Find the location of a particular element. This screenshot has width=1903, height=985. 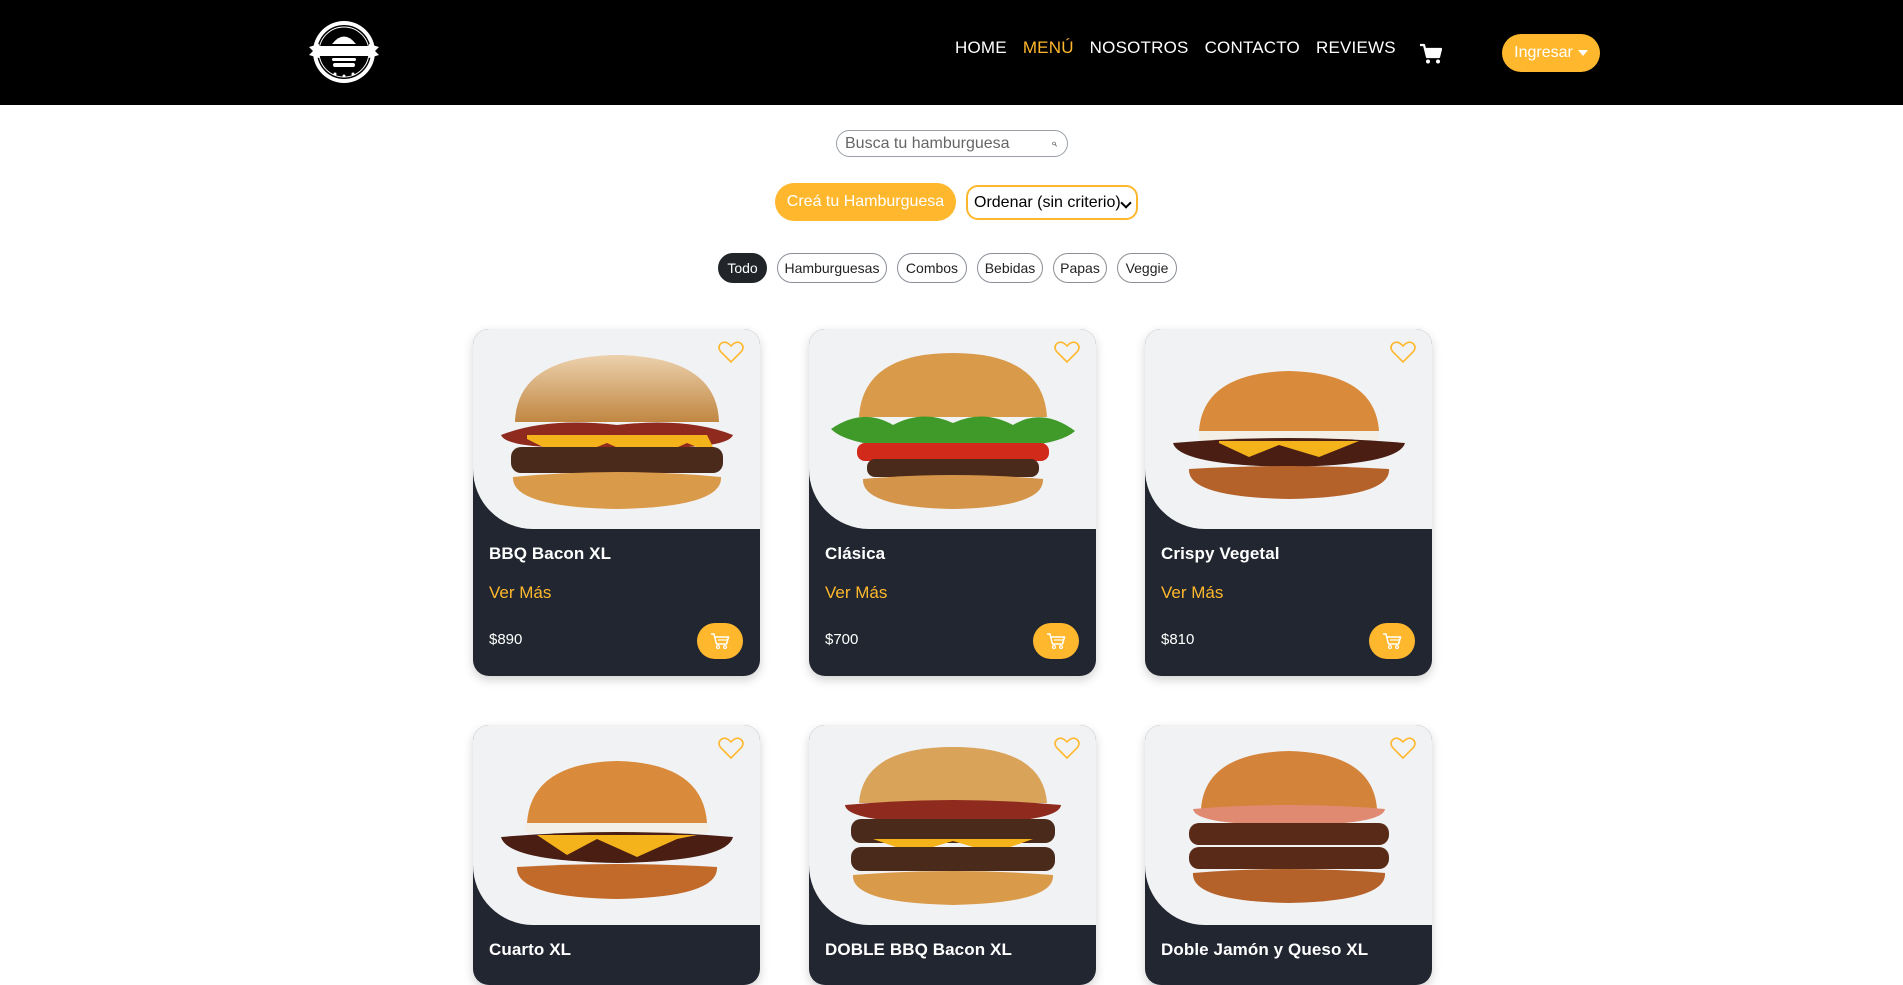

product-card: Crispy Vegetal Ver Más $810 is located at coordinates (1288, 502).